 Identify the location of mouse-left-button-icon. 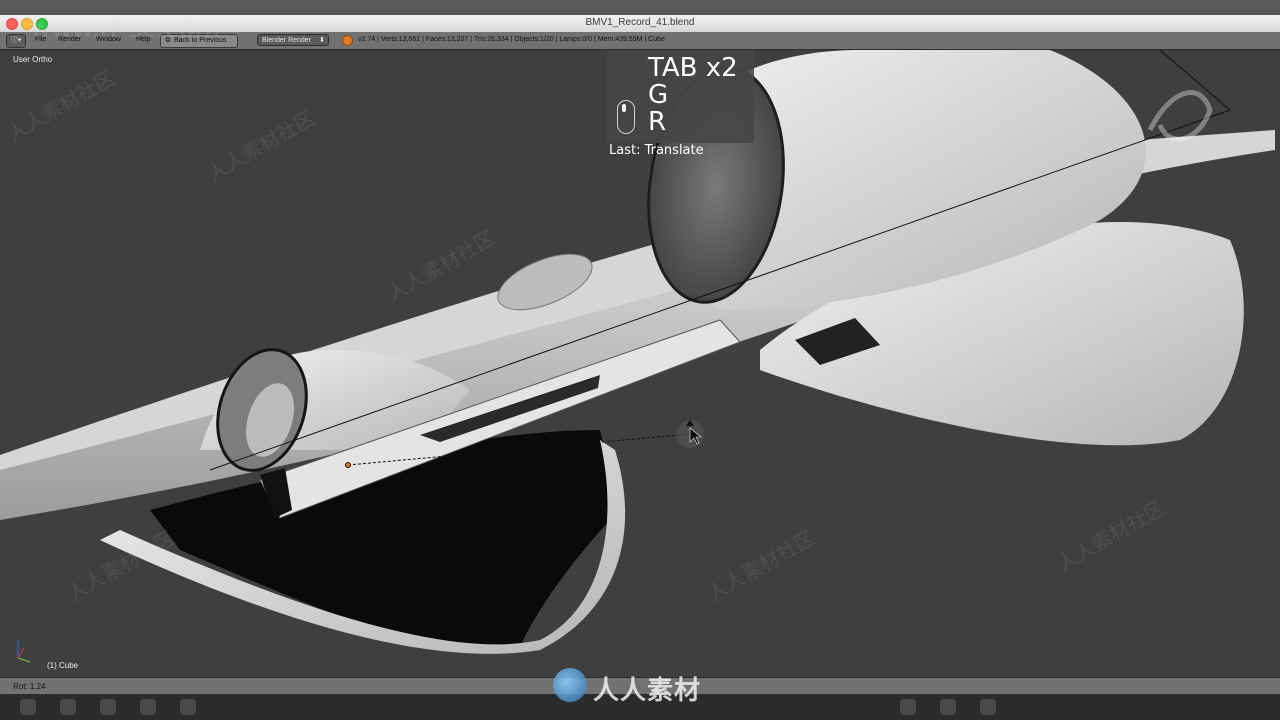
(624, 108).